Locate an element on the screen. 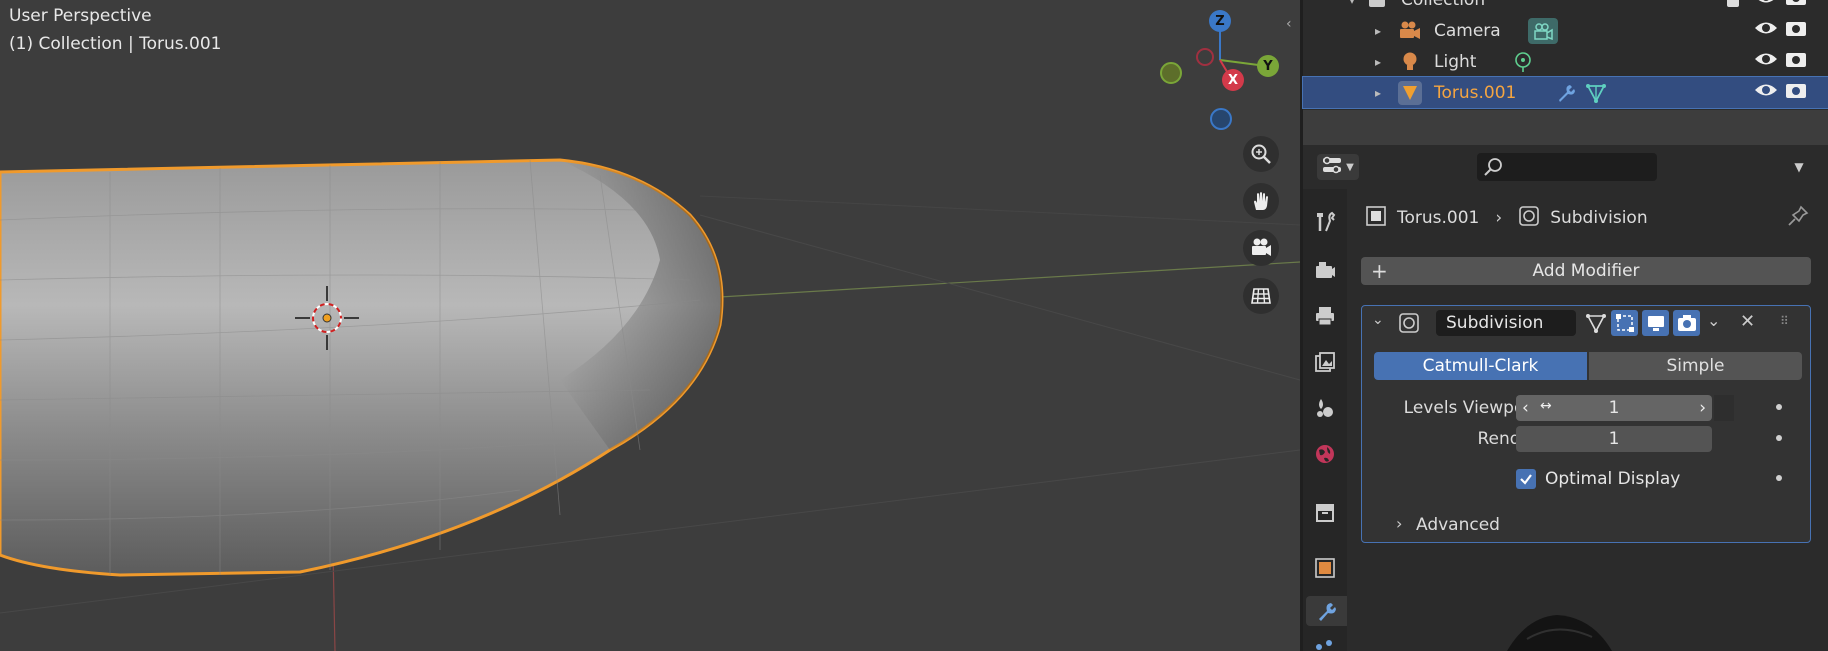 The width and height of the screenshot is (1828, 651). gizmo-neg-y is located at coordinates (1171, 73).